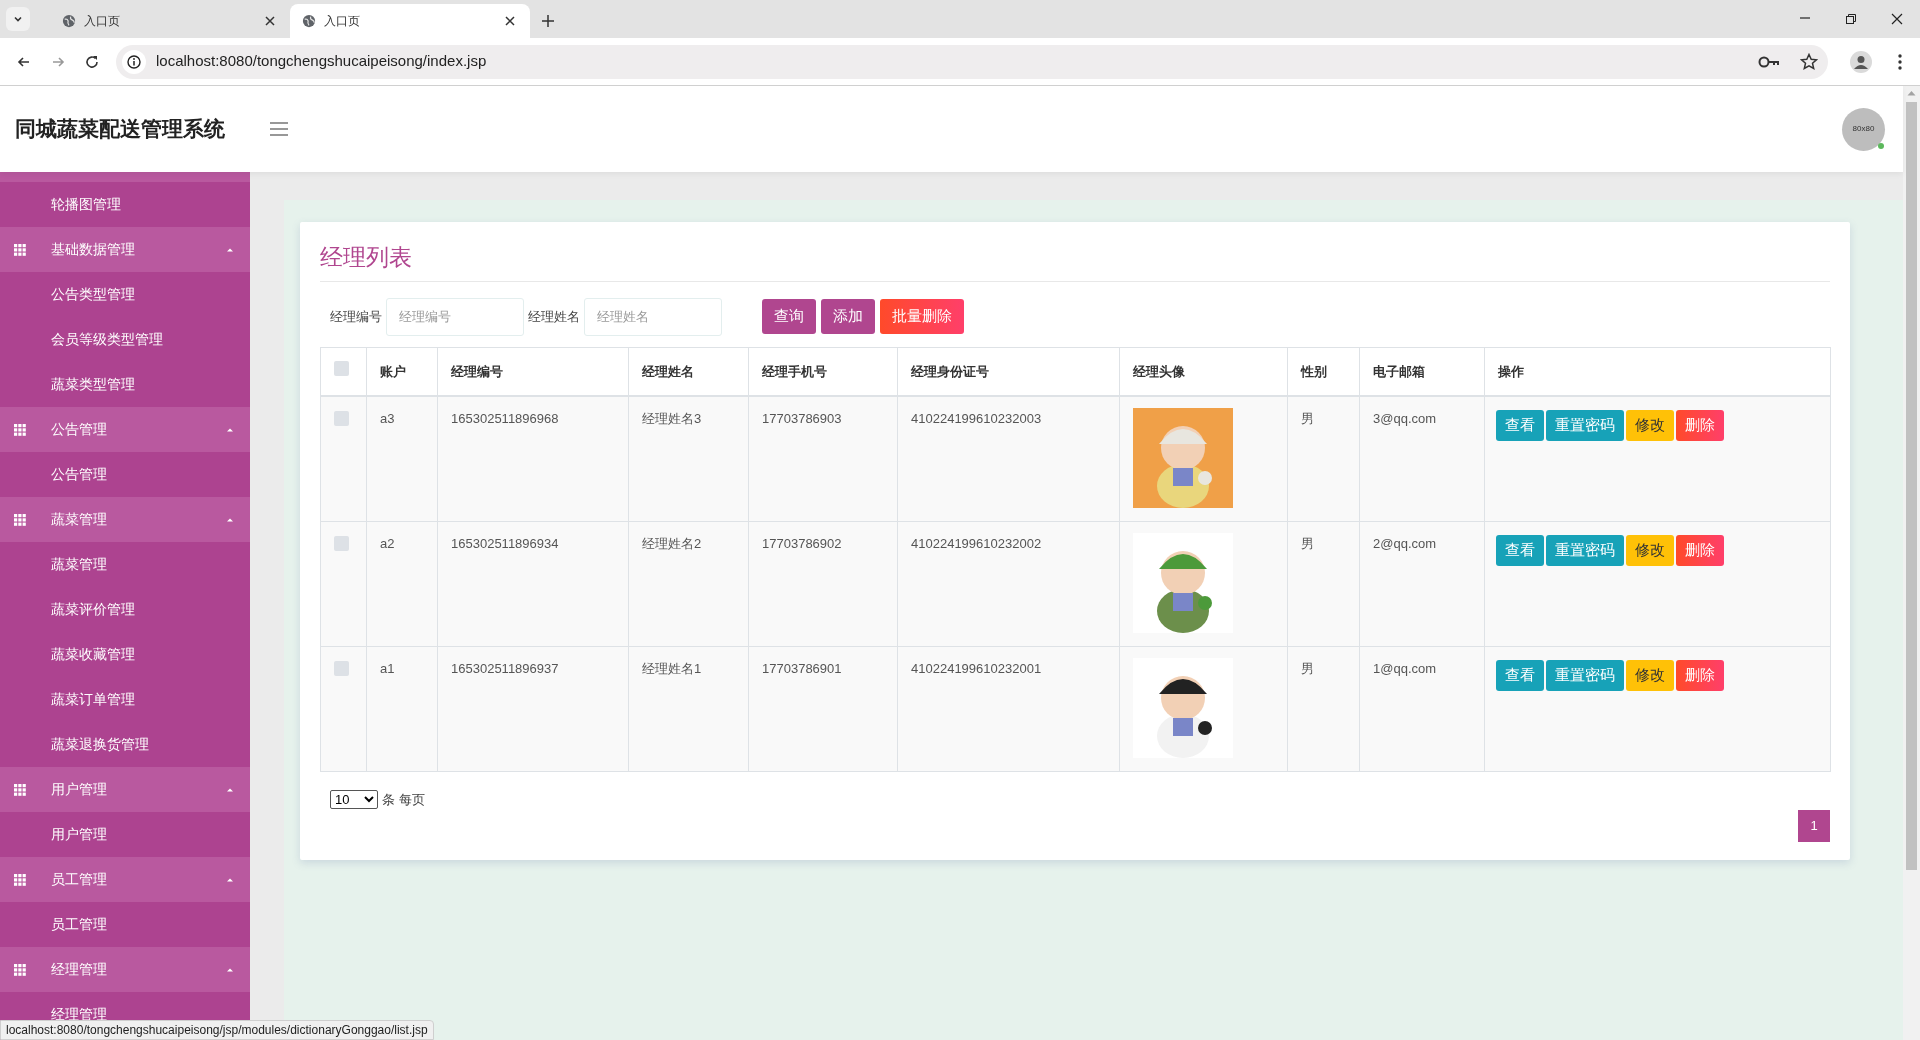 Image resolution: width=1920 pixels, height=1040 pixels. I want to click on sidebar-item: 轮播图管理, so click(125, 204).